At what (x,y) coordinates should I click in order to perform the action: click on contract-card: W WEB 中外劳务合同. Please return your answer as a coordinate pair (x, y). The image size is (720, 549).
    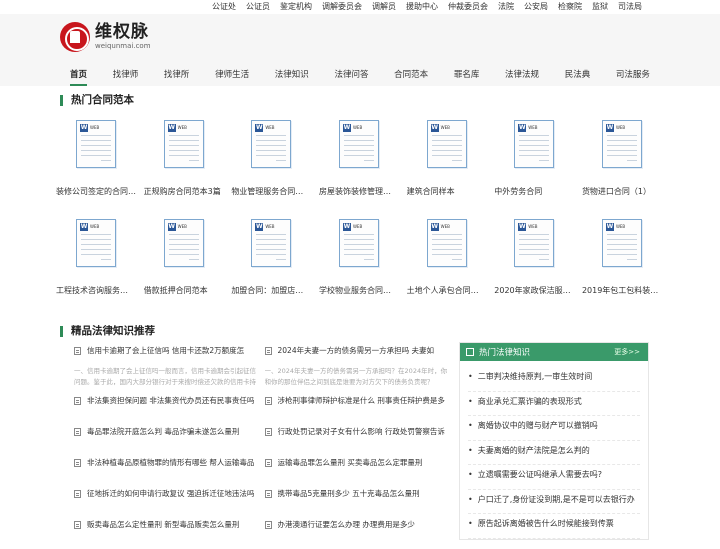
    Looking at the image, I should click on (534, 158).